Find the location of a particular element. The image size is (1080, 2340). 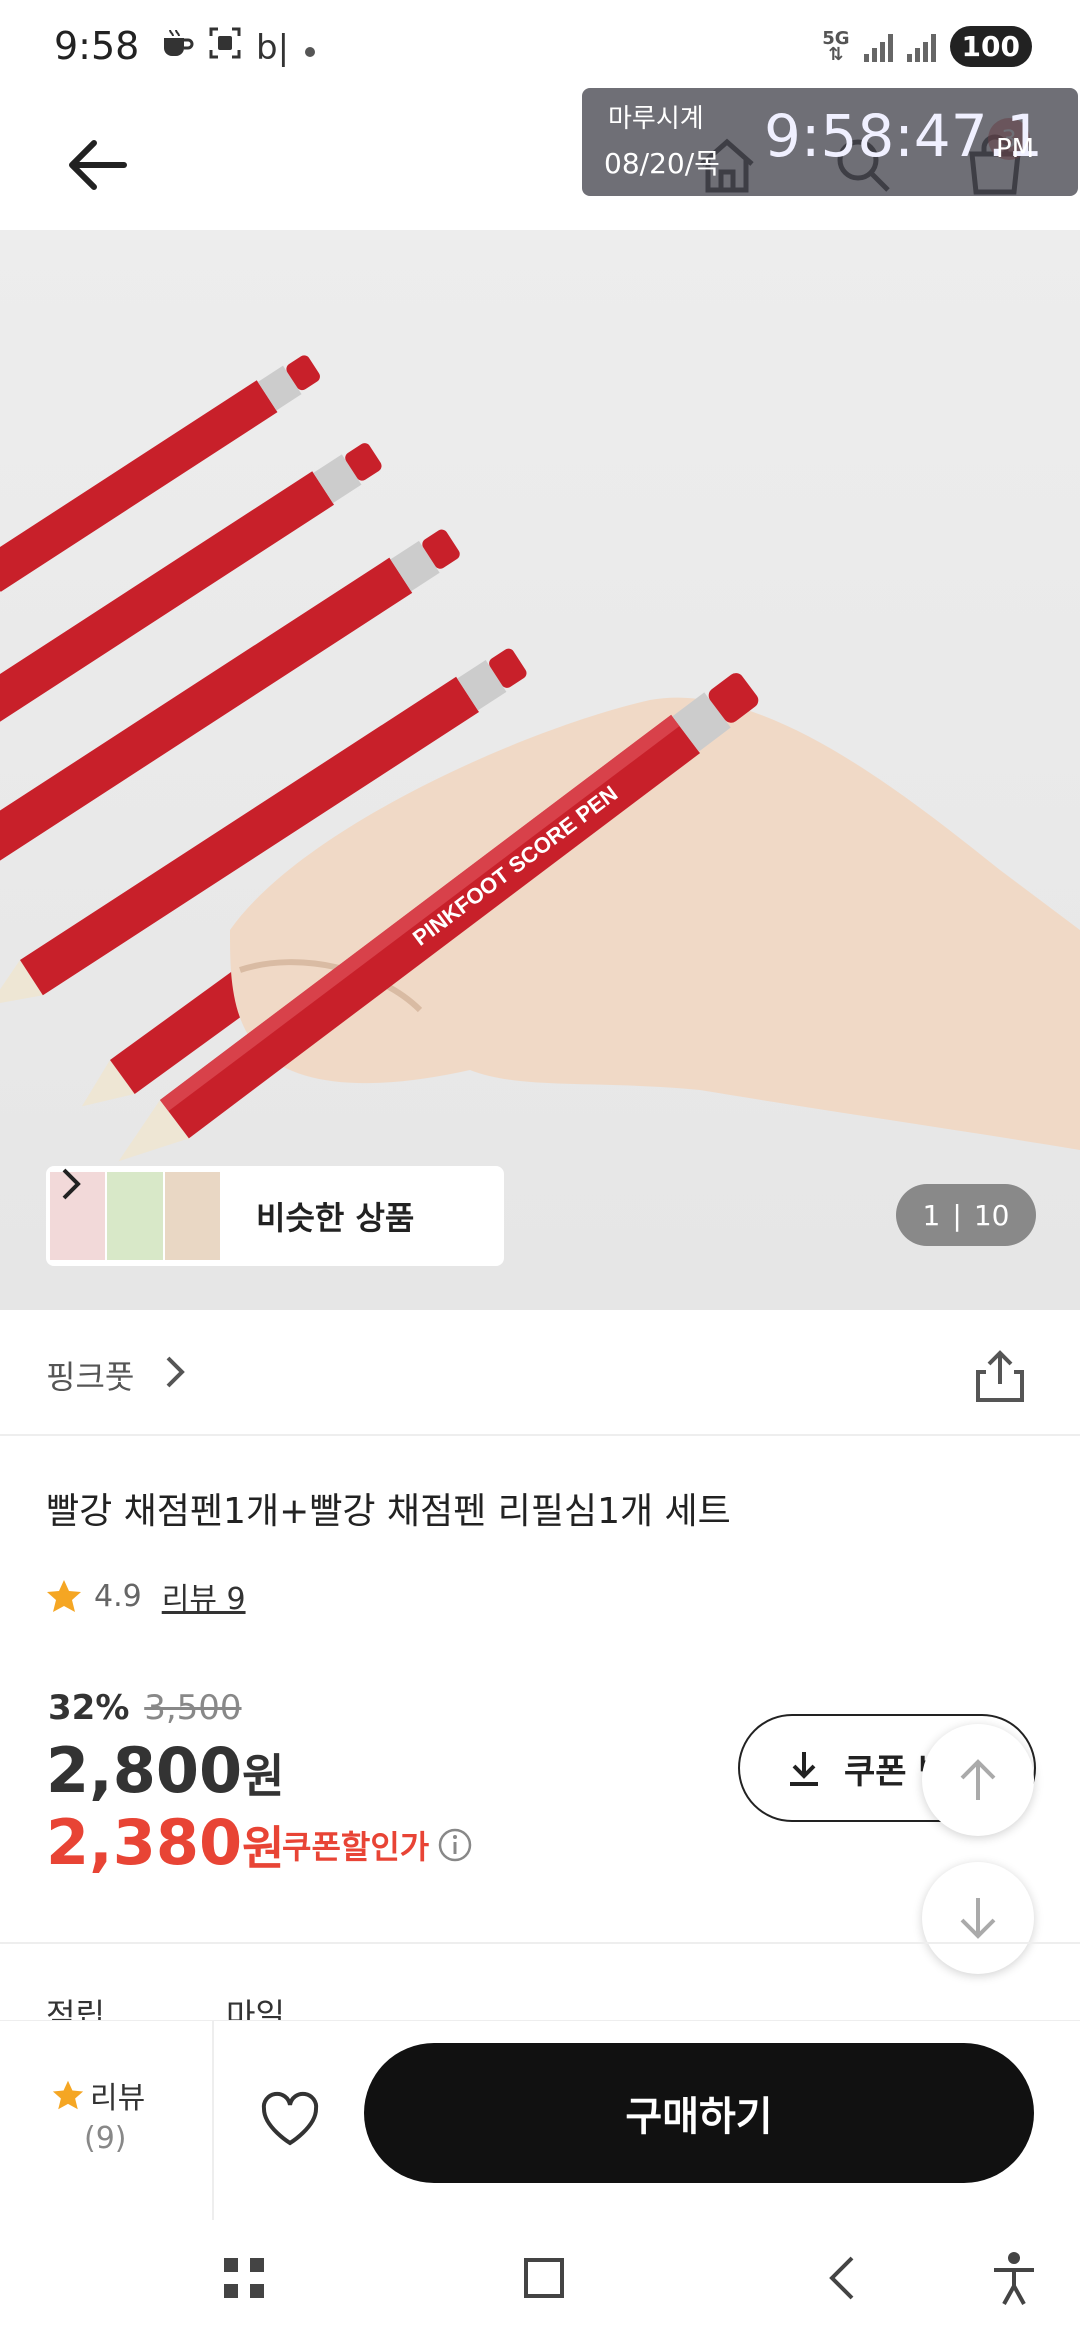

square-home-icon is located at coordinates (544, 2278).